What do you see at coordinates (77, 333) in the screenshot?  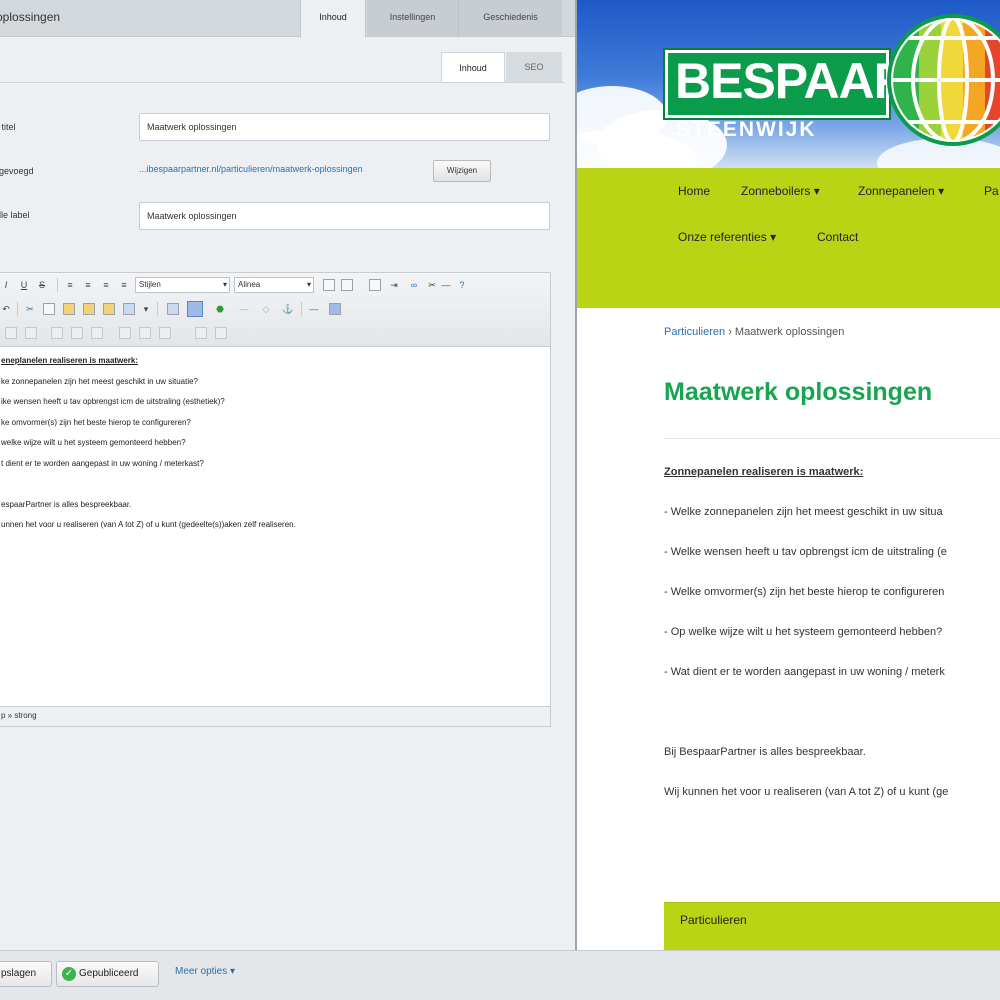 I see `insert-row-after-icon` at bounding box center [77, 333].